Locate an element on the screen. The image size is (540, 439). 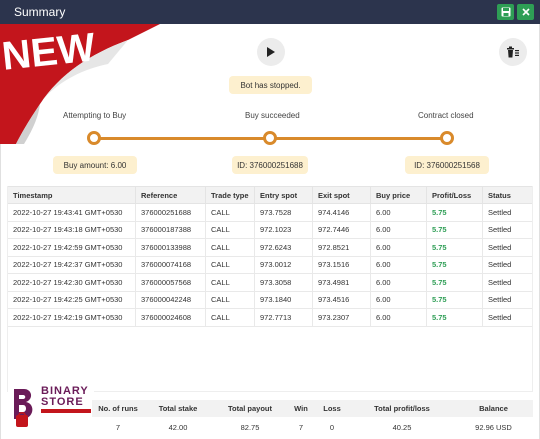
save-icon is located at coordinates (505, 12).